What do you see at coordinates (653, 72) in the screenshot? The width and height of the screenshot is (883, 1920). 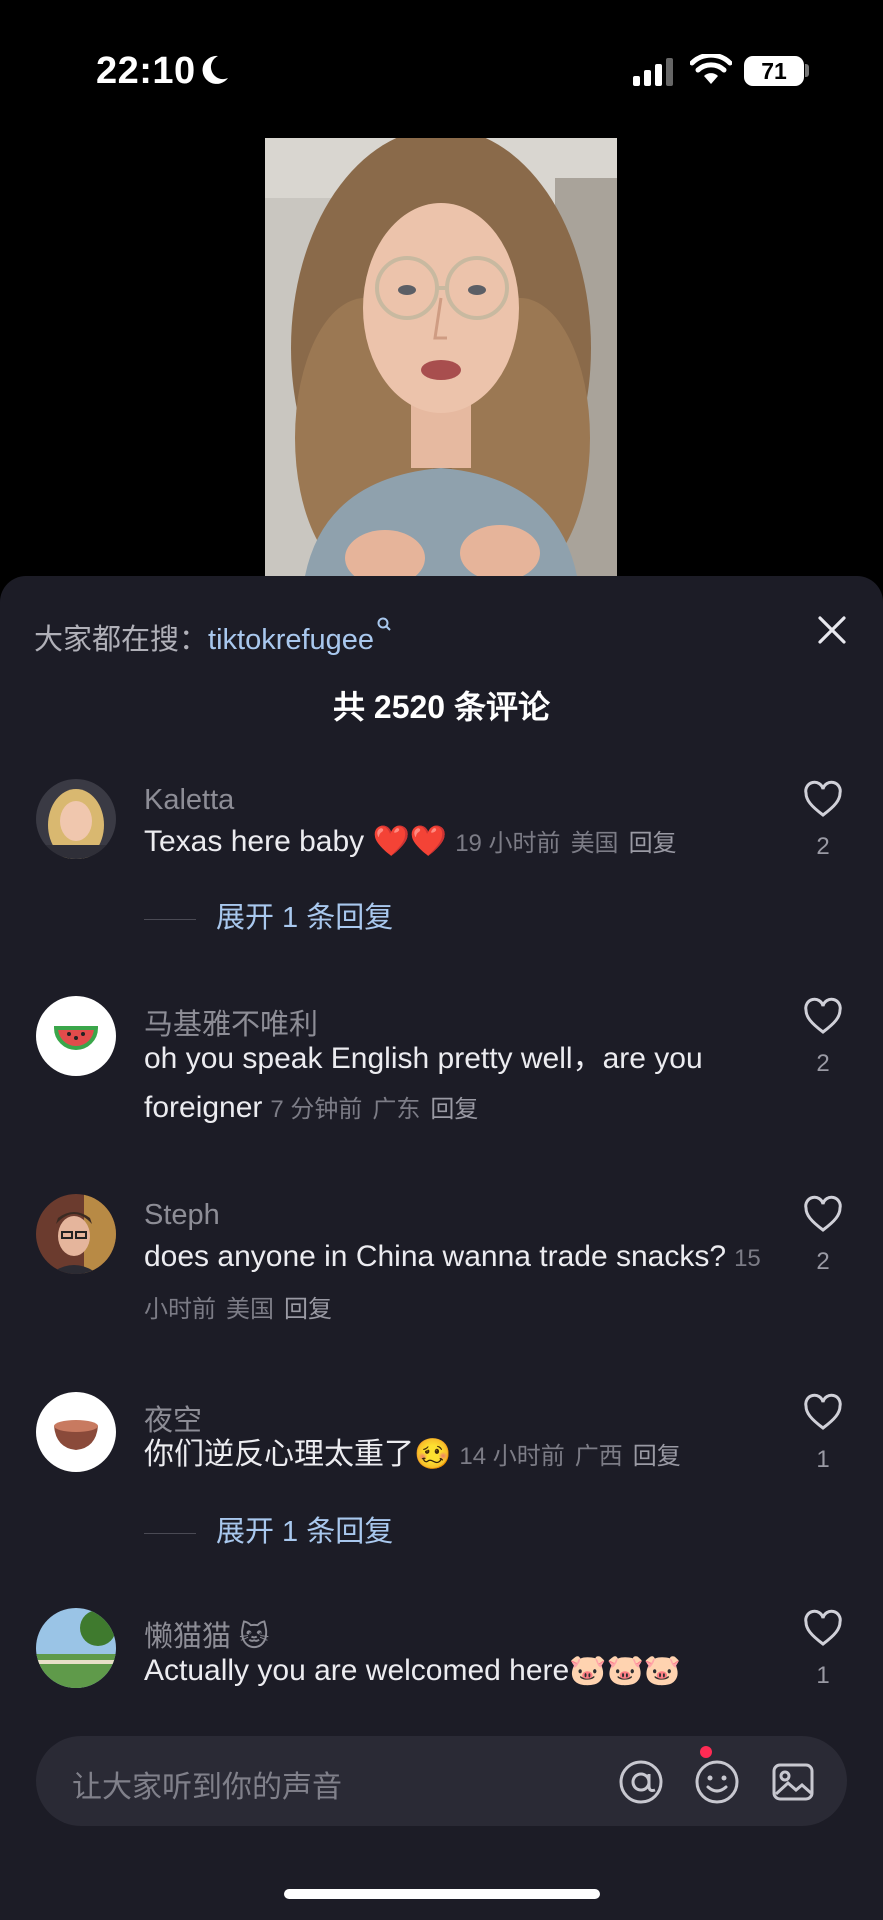 I see `cellular-signal-icon` at bounding box center [653, 72].